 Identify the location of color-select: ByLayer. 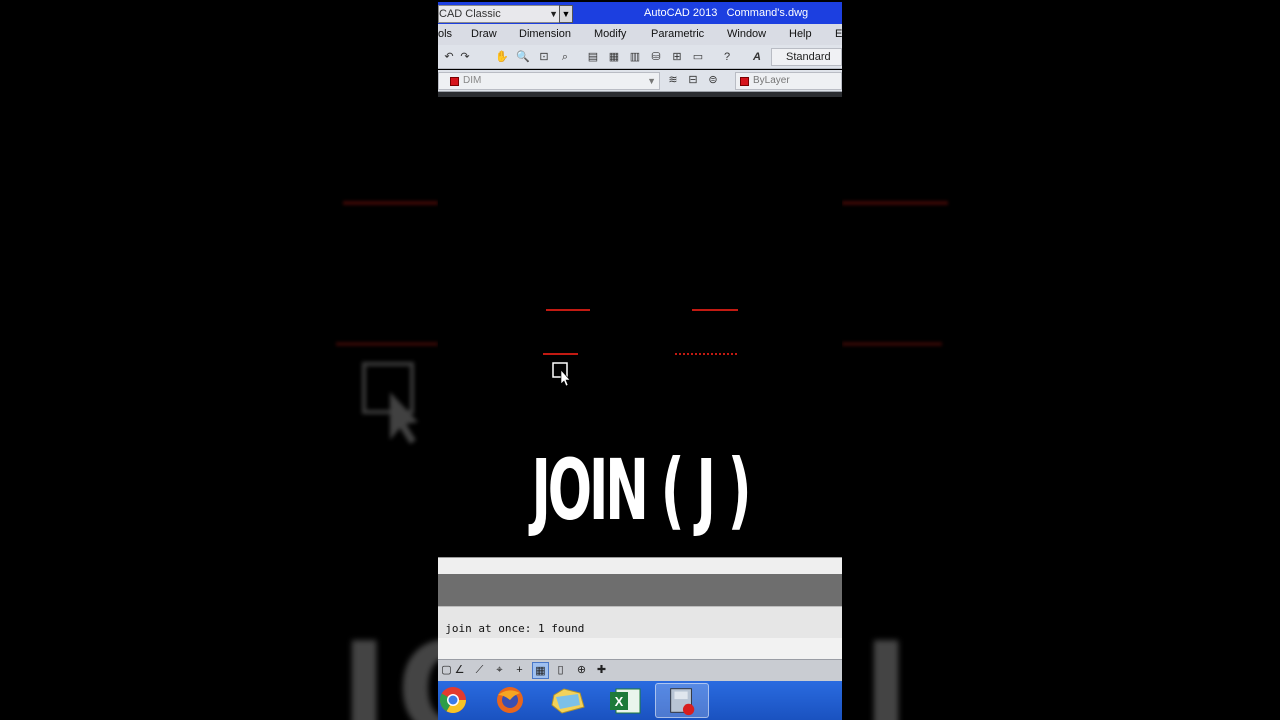
(788, 81).